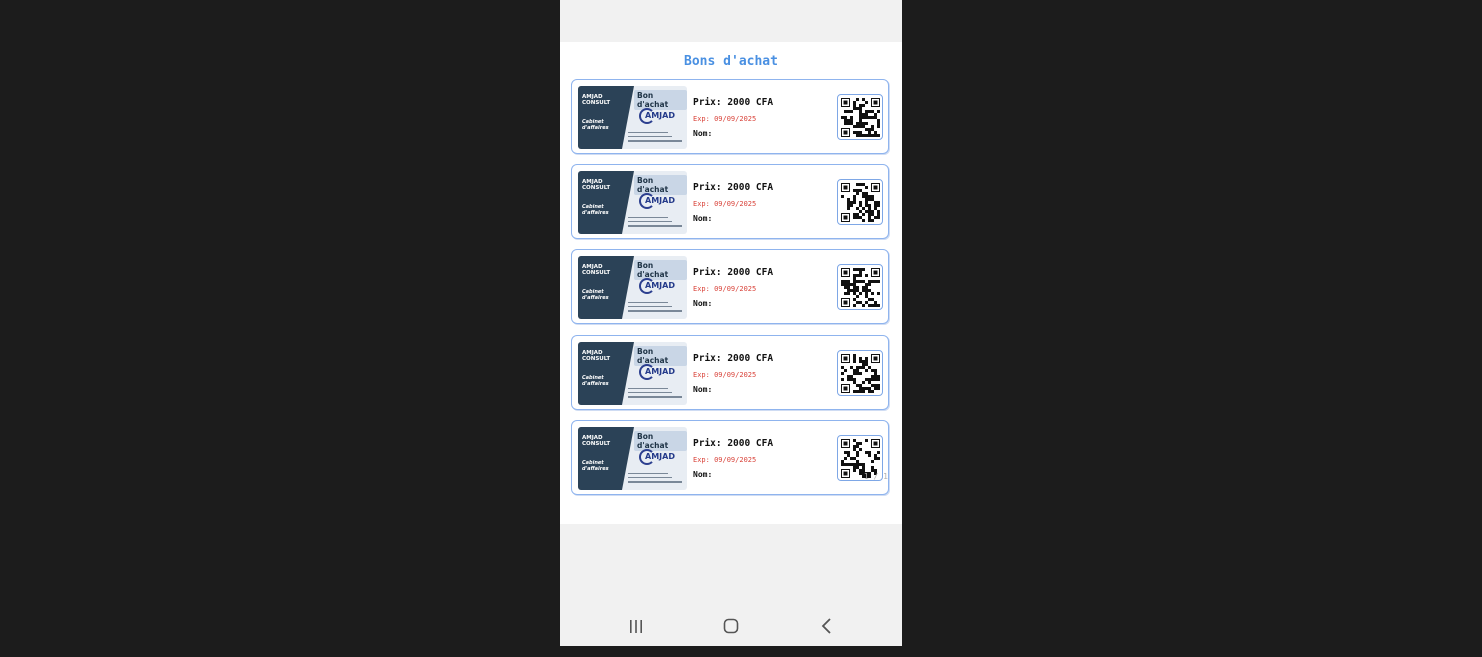 This screenshot has width=1482, height=657. I want to click on back-icon, so click(827, 626).